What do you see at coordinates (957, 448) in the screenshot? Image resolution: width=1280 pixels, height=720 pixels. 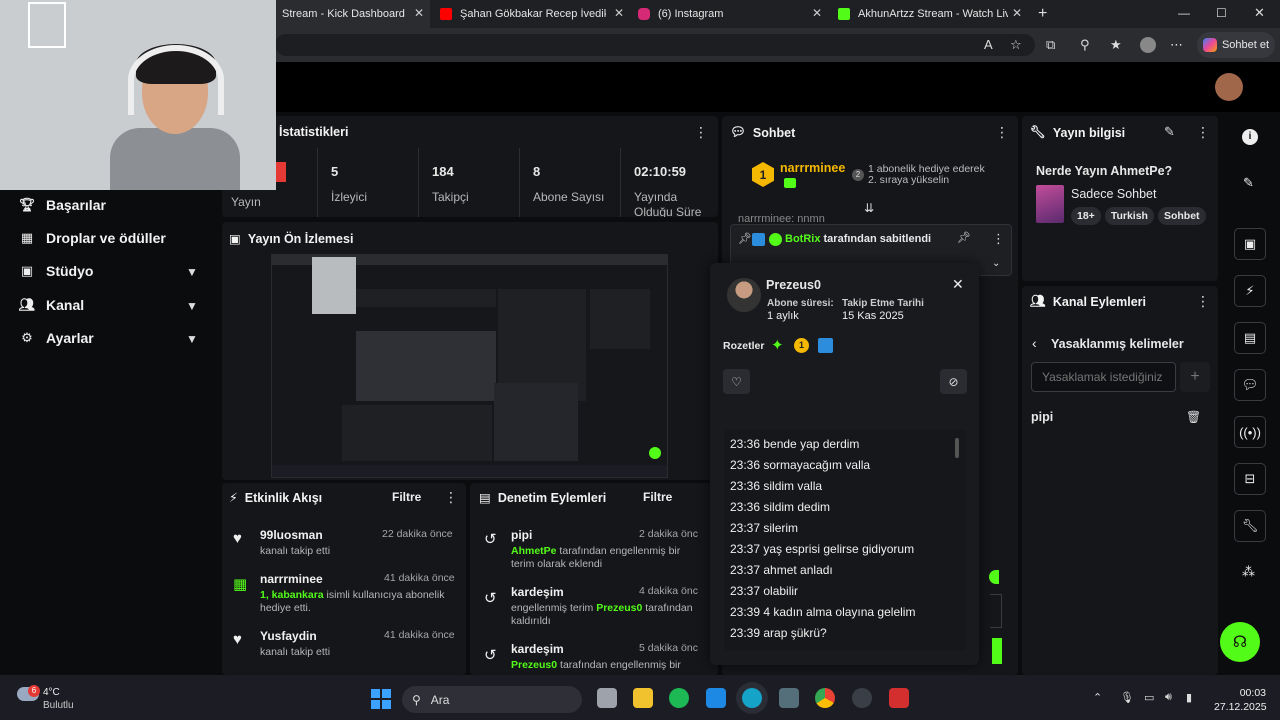 I see `scrollbar` at bounding box center [957, 448].